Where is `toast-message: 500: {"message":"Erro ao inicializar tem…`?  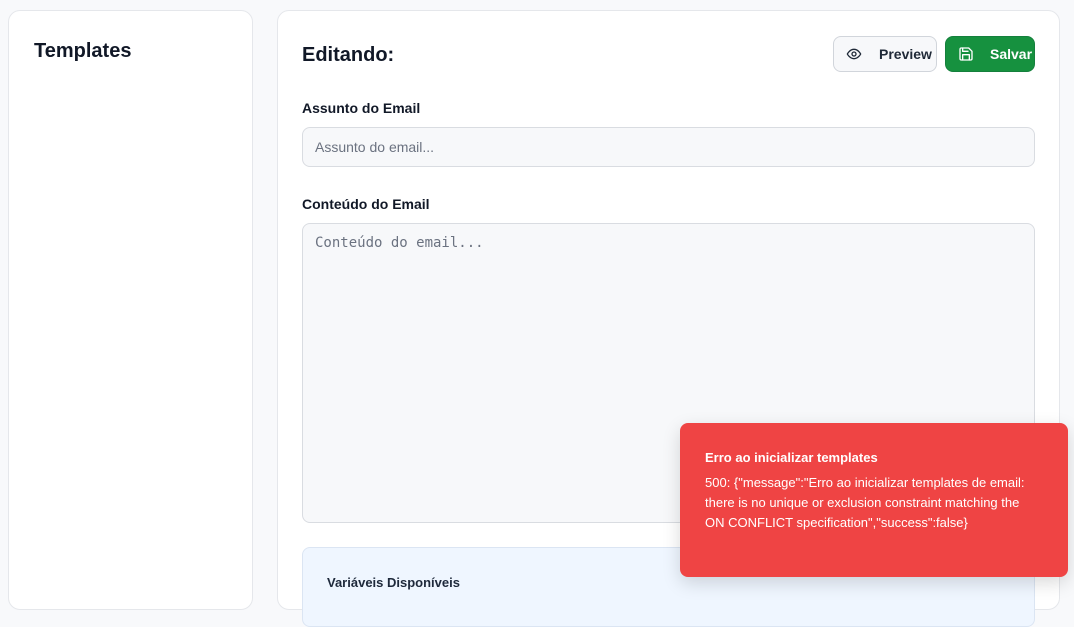 toast-message: 500: {"message":"Erro ao inicializar tem… is located at coordinates (865, 502).